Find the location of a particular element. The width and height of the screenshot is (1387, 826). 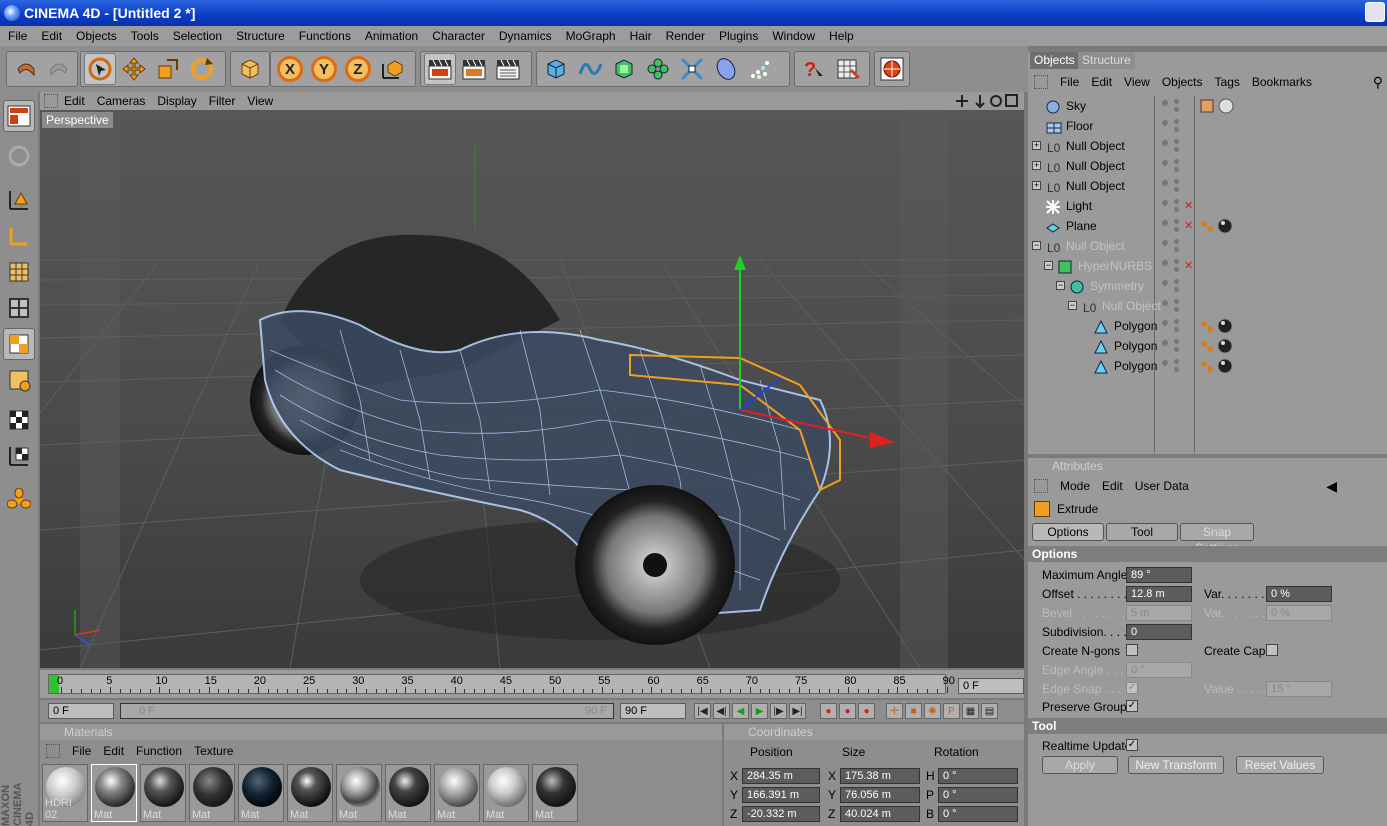

menu-animation: Animation is located at coordinates (390, 36).